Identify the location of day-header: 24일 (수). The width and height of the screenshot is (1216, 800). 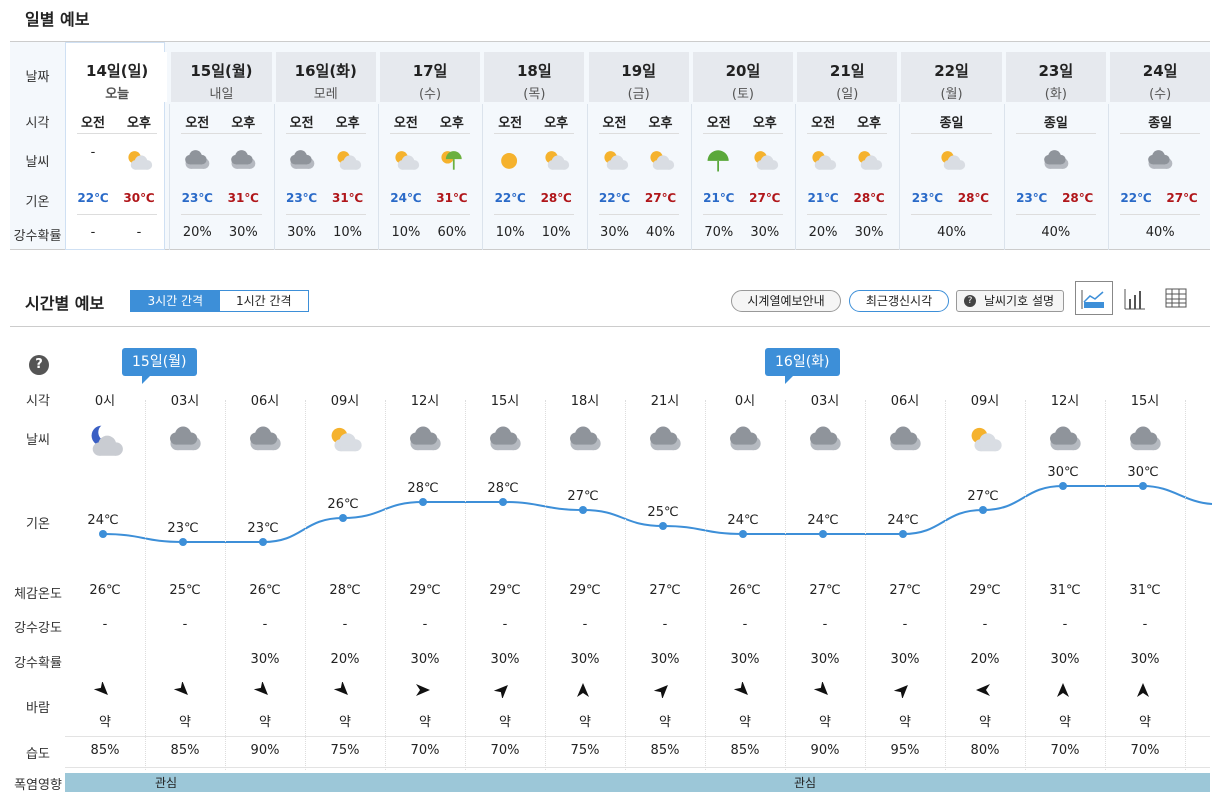
(1160, 77).